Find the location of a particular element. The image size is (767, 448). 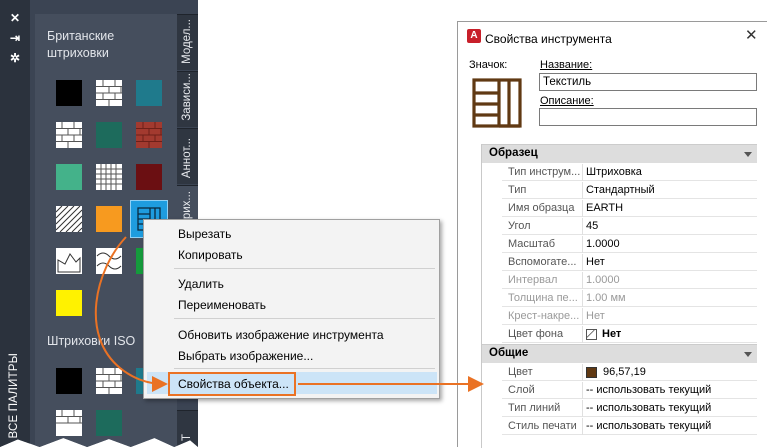

prop-row-scale: Масштаб 1.0000 is located at coordinates (619, 244).